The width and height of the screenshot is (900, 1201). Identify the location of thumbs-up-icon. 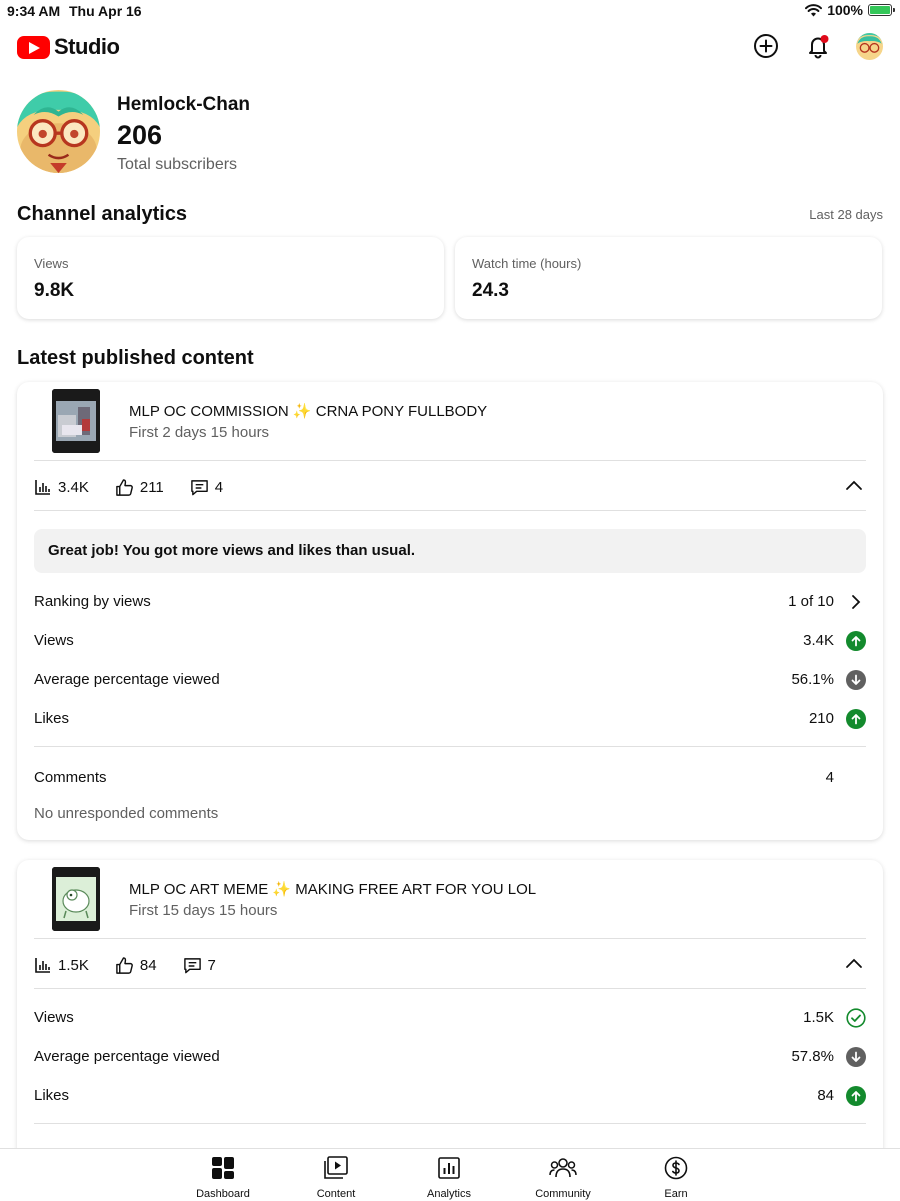
(124, 965).